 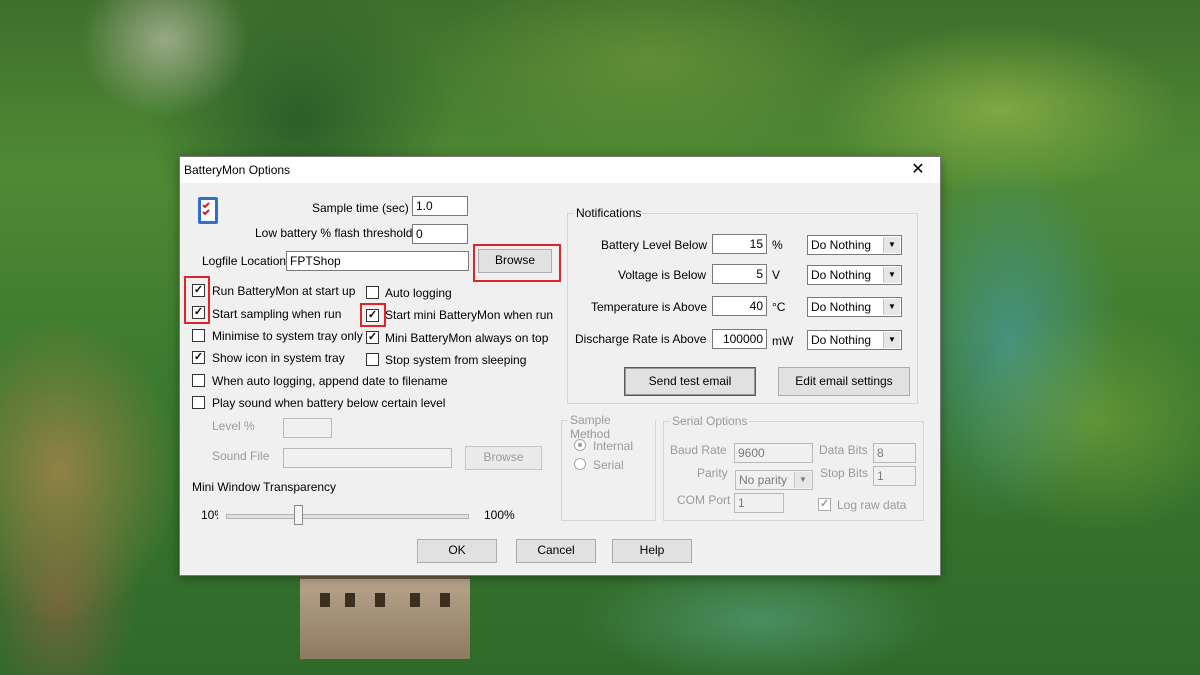 What do you see at coordinates (367, 458) in the screenshot?
I see `sound-file-input` at bounding box center [367, 458].